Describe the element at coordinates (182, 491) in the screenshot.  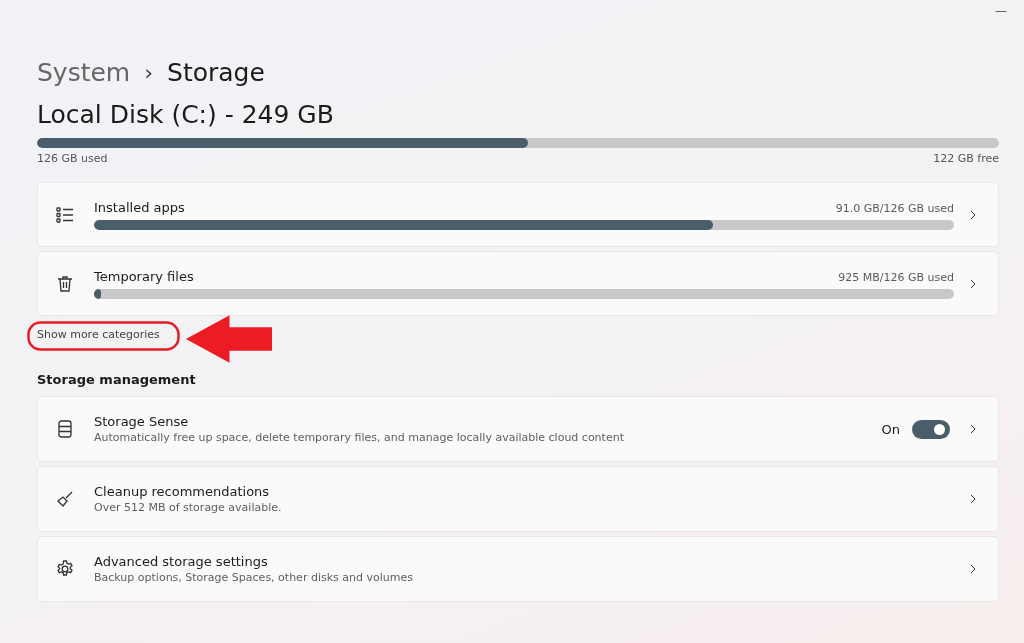
I see `setting-title: Cleanup recommendations` at that location.